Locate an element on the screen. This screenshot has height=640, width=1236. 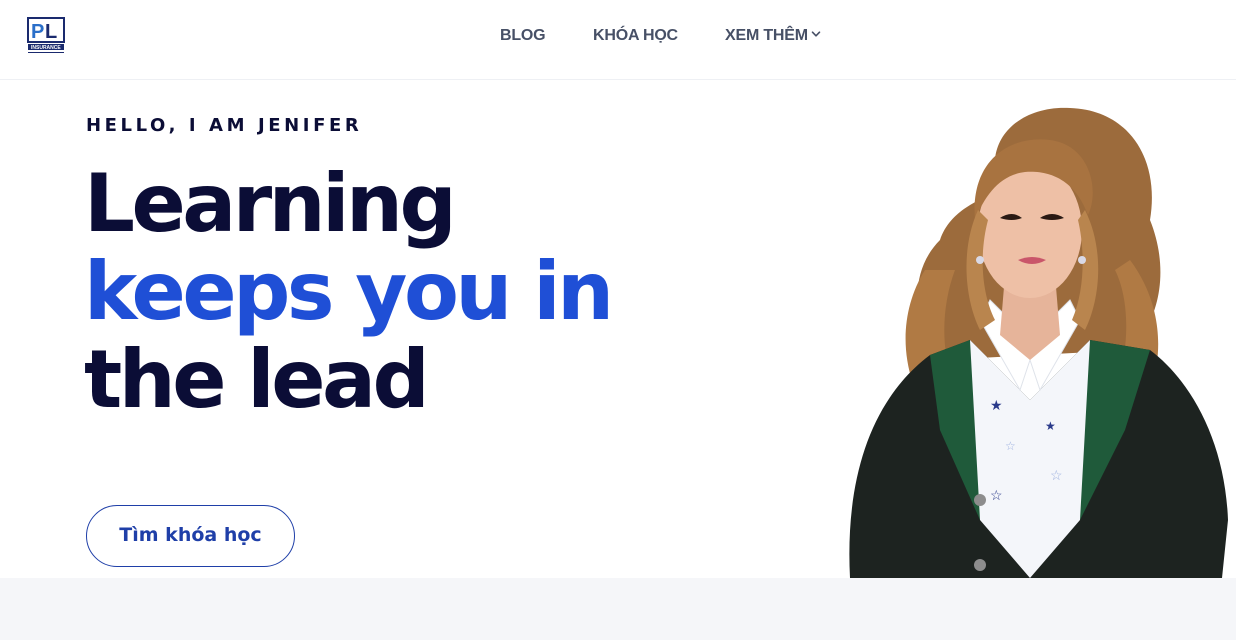
section-divider-band is located at coordinates (618, 609).